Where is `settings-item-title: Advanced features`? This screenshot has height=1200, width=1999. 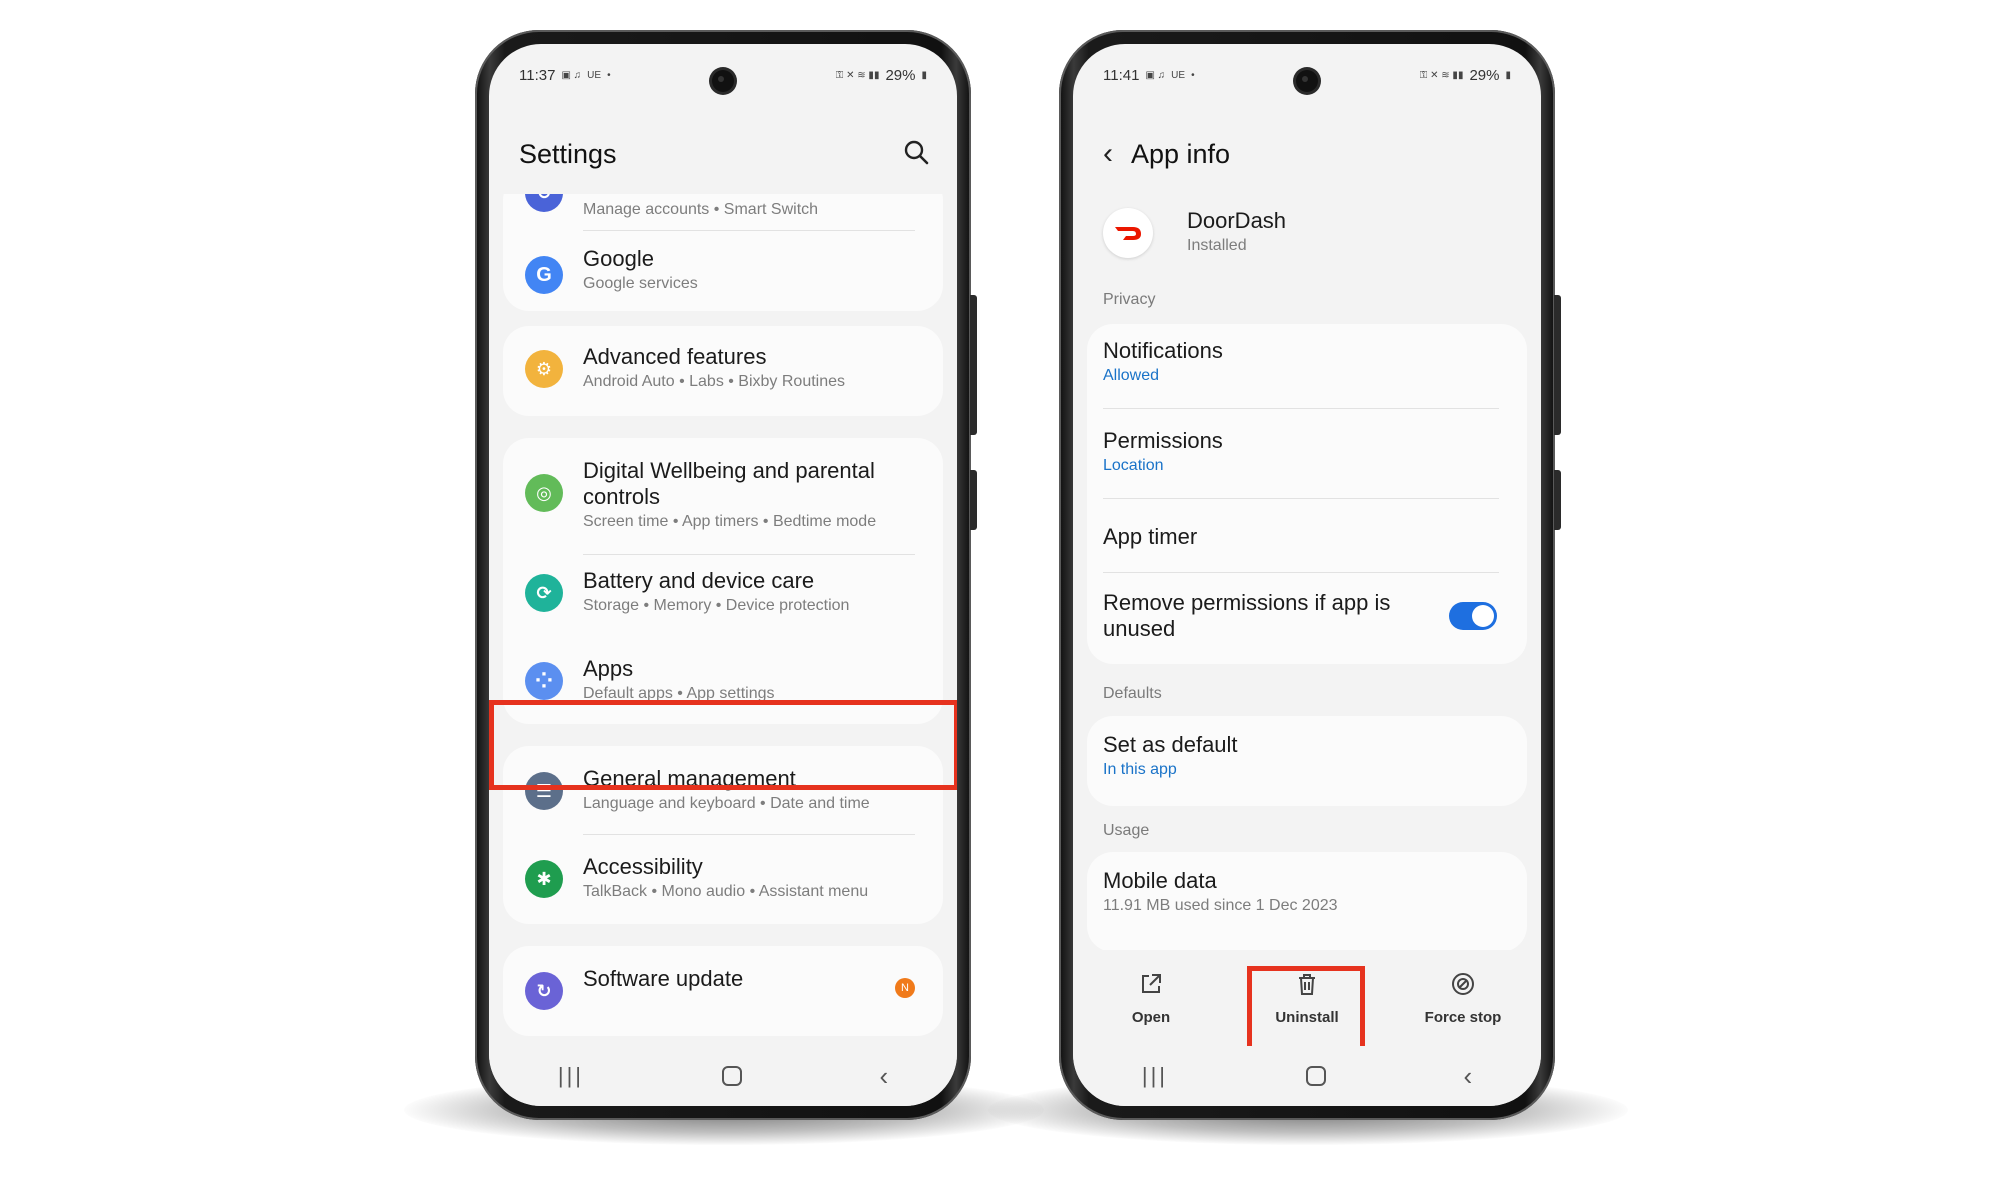 settings-item-title: Advanced features is located at coordinates (675, 356).